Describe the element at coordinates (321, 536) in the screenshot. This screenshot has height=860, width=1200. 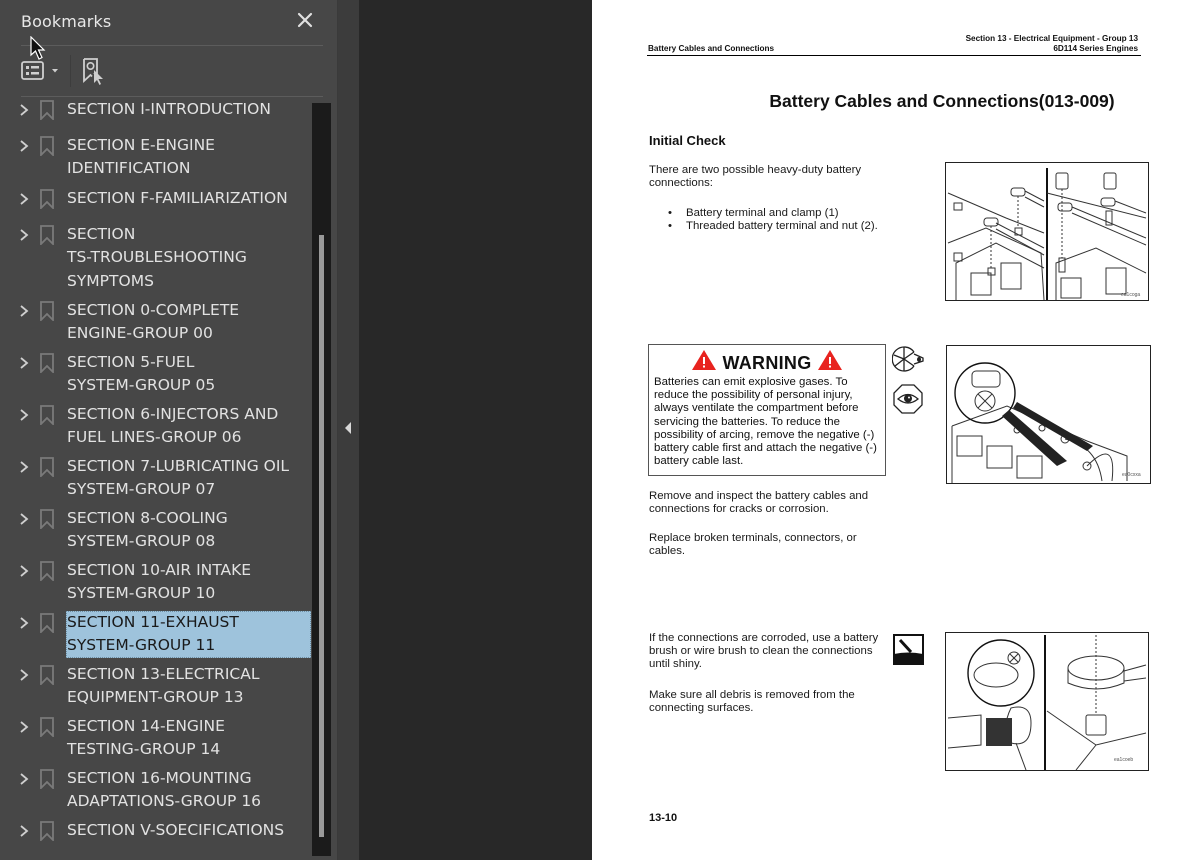
I see `scrollbar-thumb` at that location.